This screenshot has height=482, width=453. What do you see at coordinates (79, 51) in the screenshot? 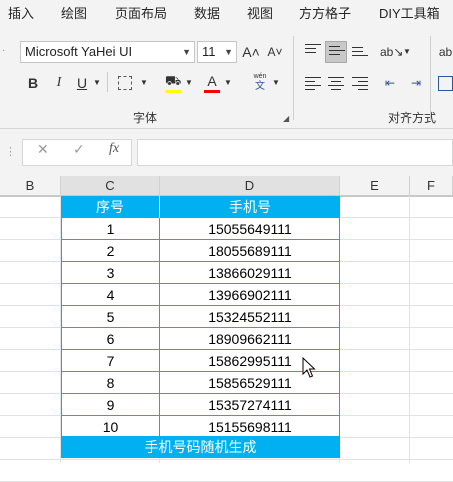
I see `font-name-value: Microsoft YaHei UI` at bounding box center [79, 51].